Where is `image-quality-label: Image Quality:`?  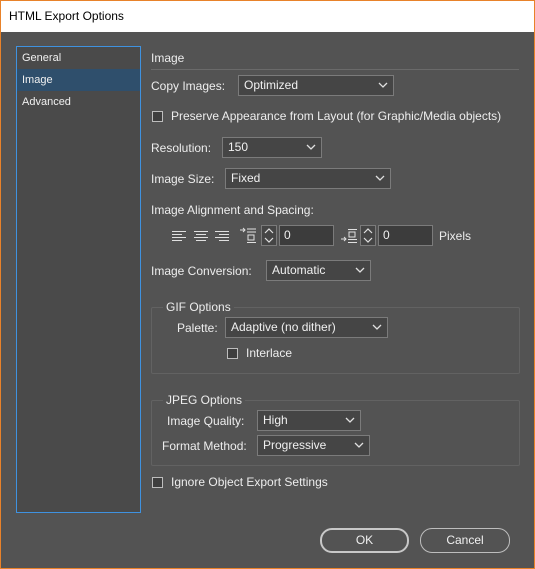
image-quality-label: Image Quality: is located at coordinates (206, 421).